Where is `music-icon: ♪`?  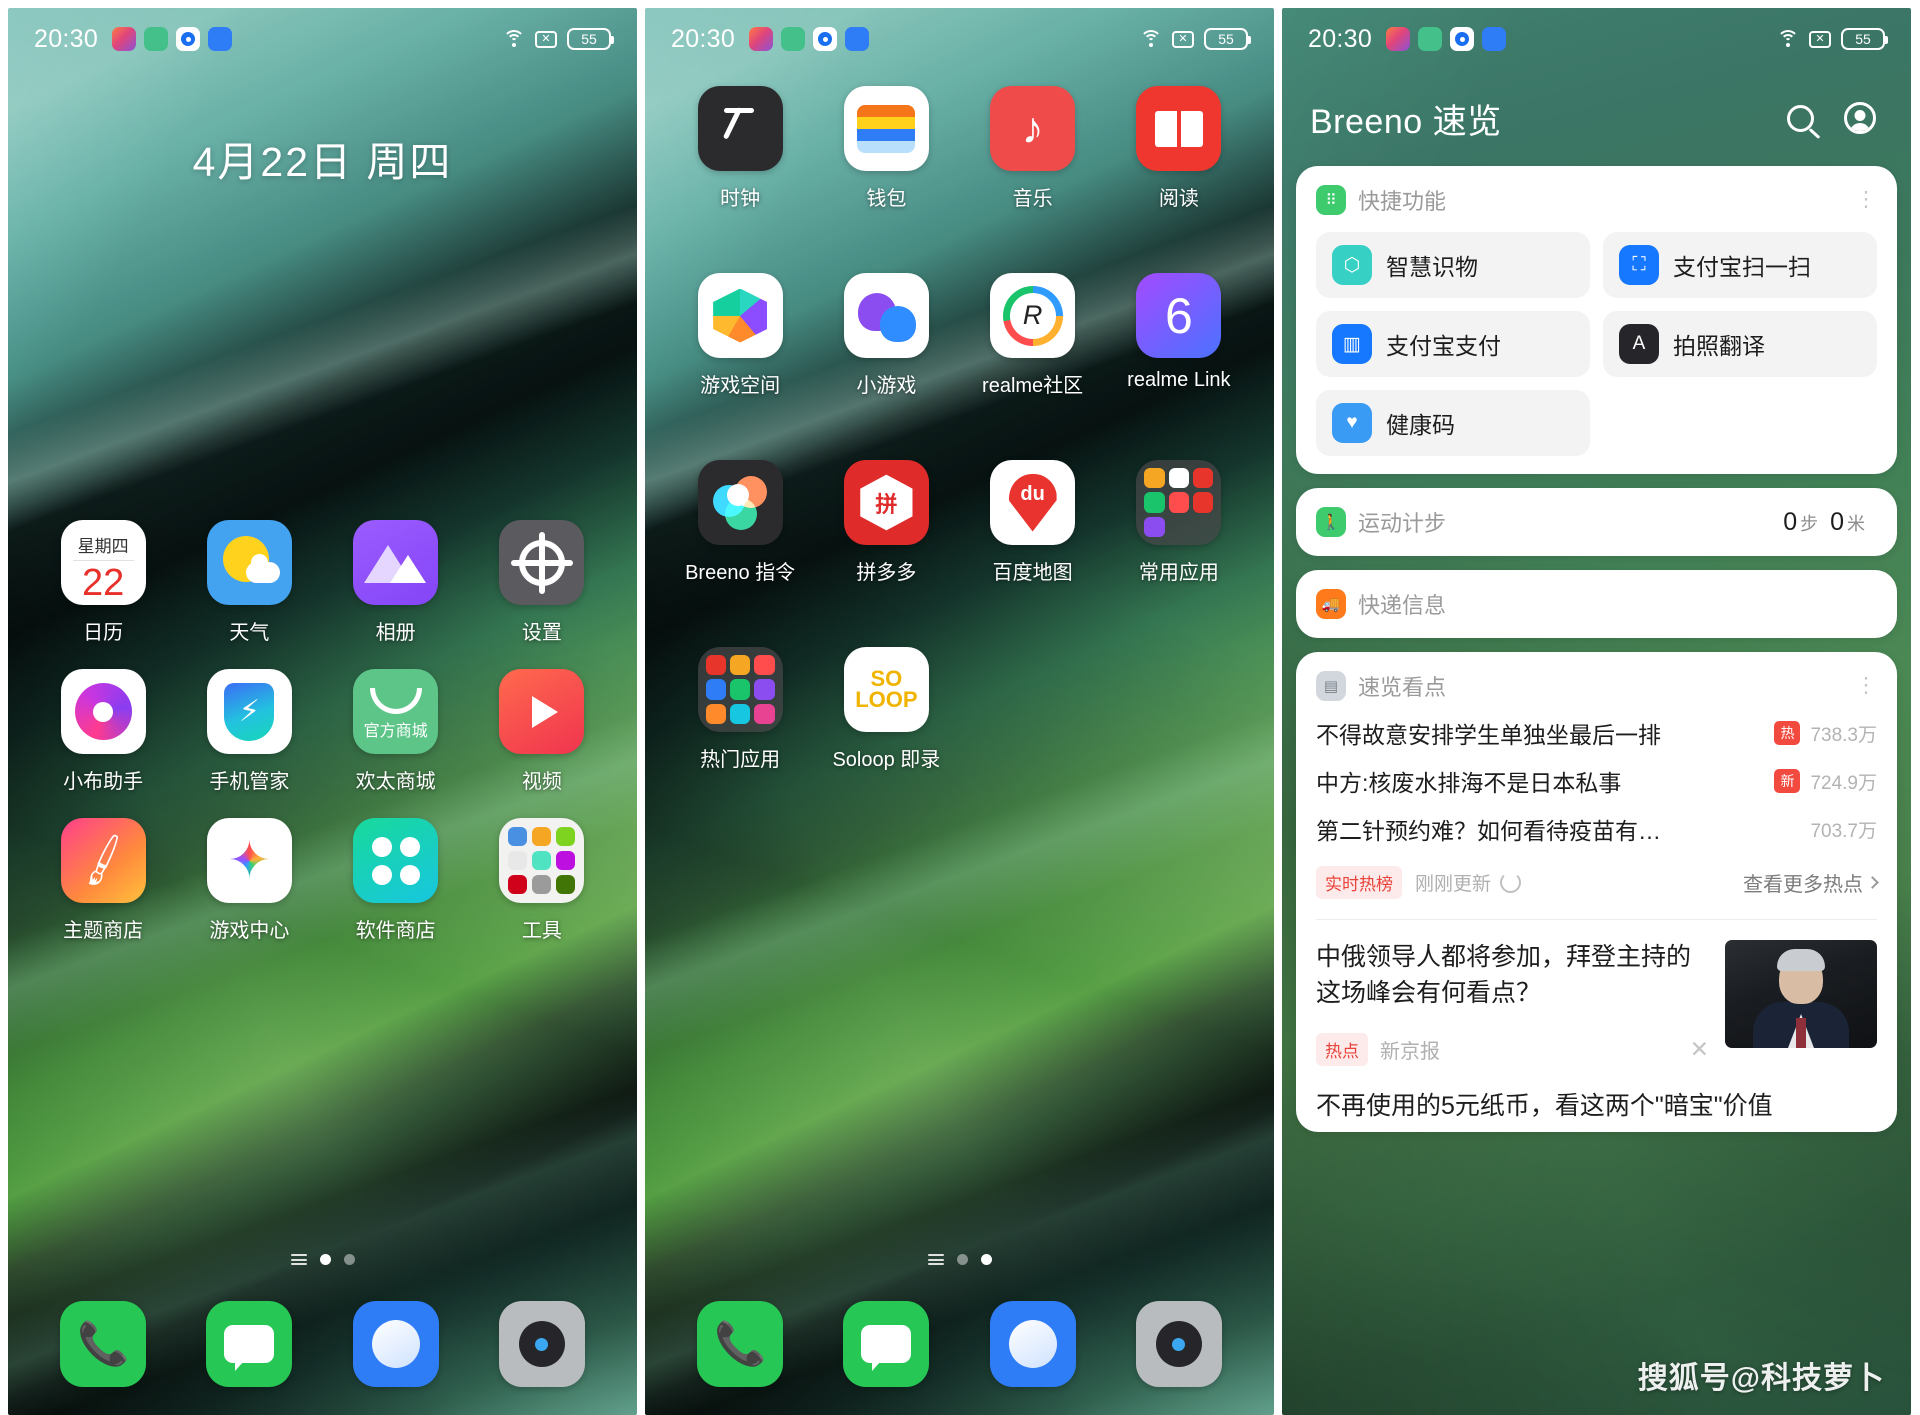
music-icon: ♪ is located at coordinates (1033, 128).